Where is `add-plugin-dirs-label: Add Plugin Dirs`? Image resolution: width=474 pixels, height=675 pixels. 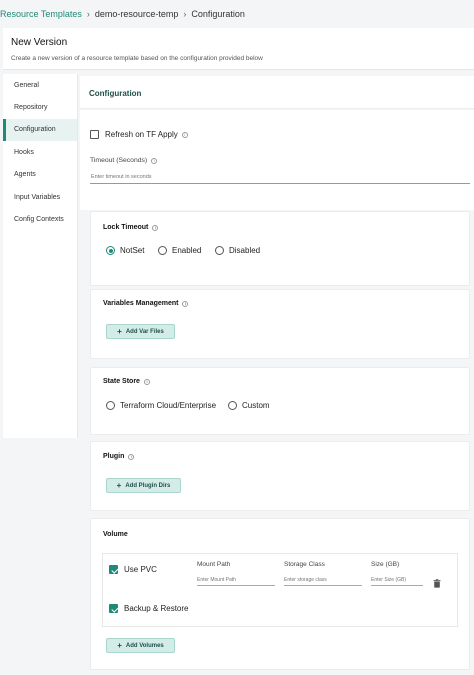
add-plugin-dirs-label: Add Plugin Dirs is located at coordinates (148, 485).